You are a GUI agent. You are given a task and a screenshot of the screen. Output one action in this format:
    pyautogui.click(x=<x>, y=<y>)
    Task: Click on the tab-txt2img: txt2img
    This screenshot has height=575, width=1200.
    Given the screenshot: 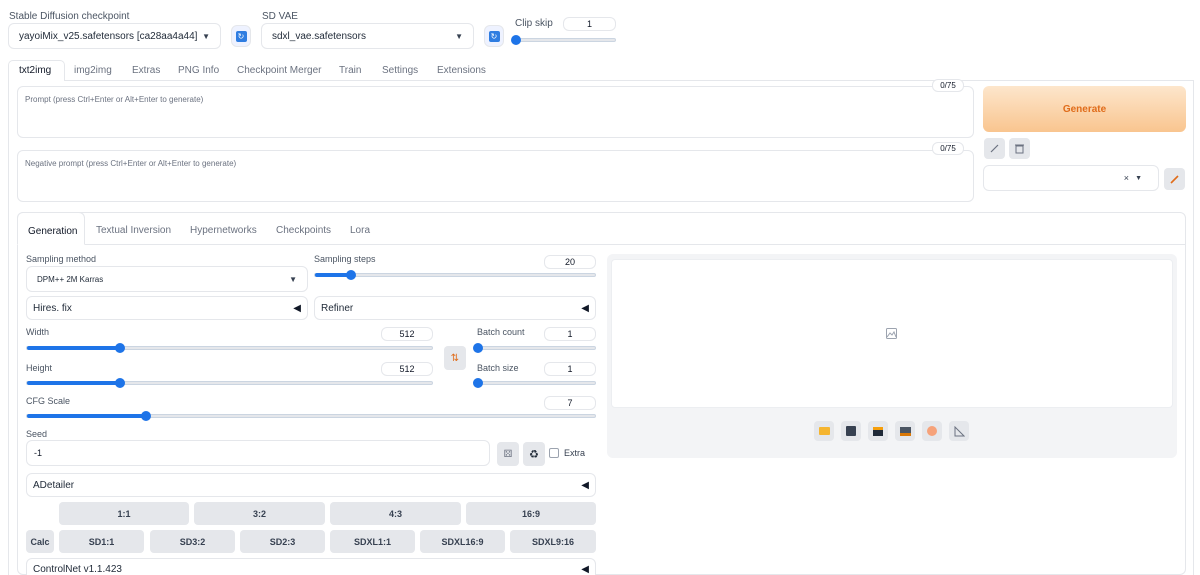 What is the action you would take?
    pyautogui.click(x=35, y=70)
    